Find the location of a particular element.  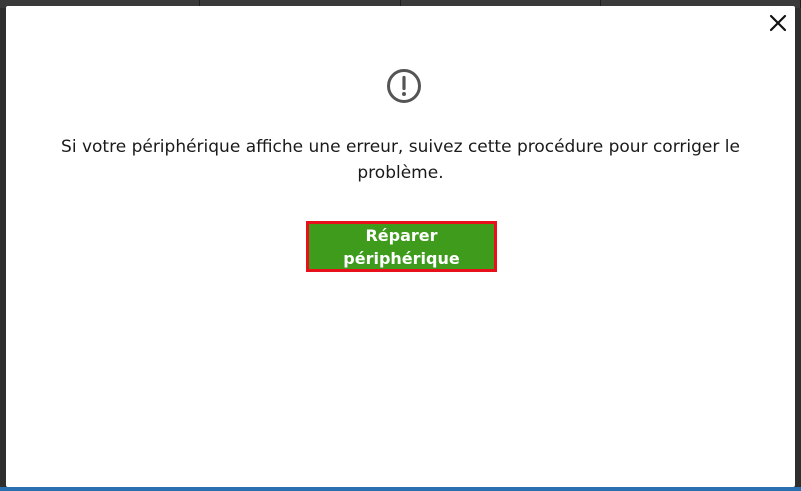

repair-device-button: Réparer périphérique is located at coordinates (401, 246).